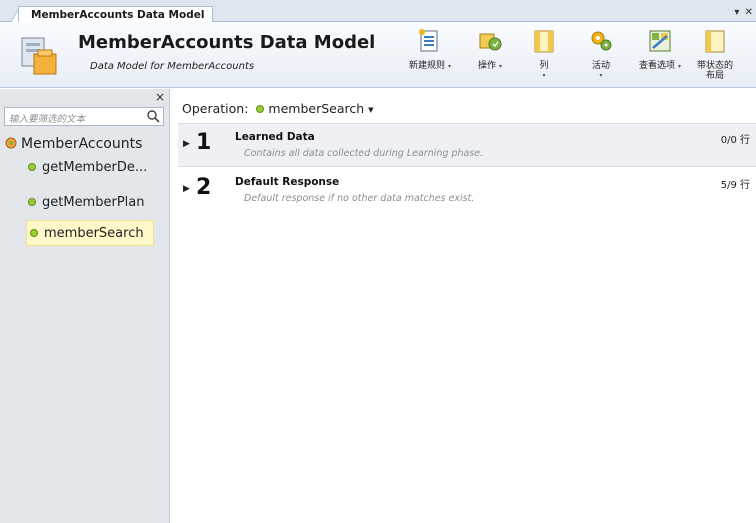 Image resolution: width=756 pixels, height=523 pixels. I want to click on tree-root-memberaccounts: MemberAccounts, so click(73, 144).